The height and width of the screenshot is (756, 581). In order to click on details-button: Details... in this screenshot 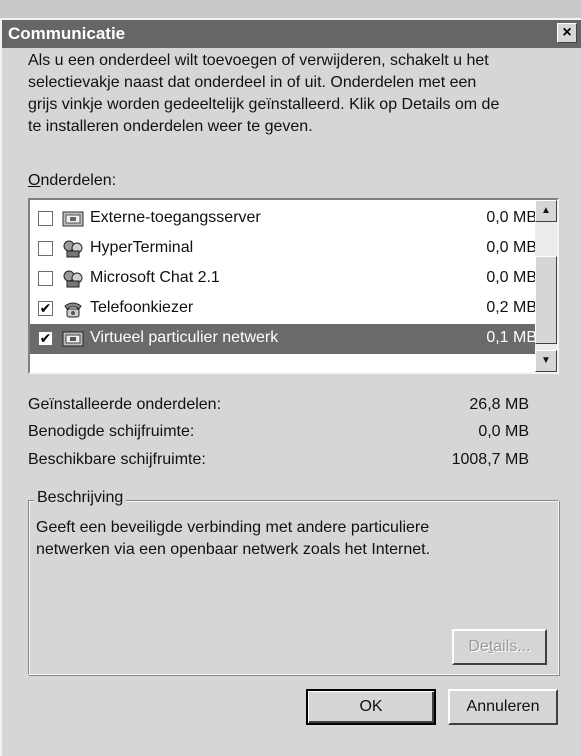, I will do `click(499, 647)`.